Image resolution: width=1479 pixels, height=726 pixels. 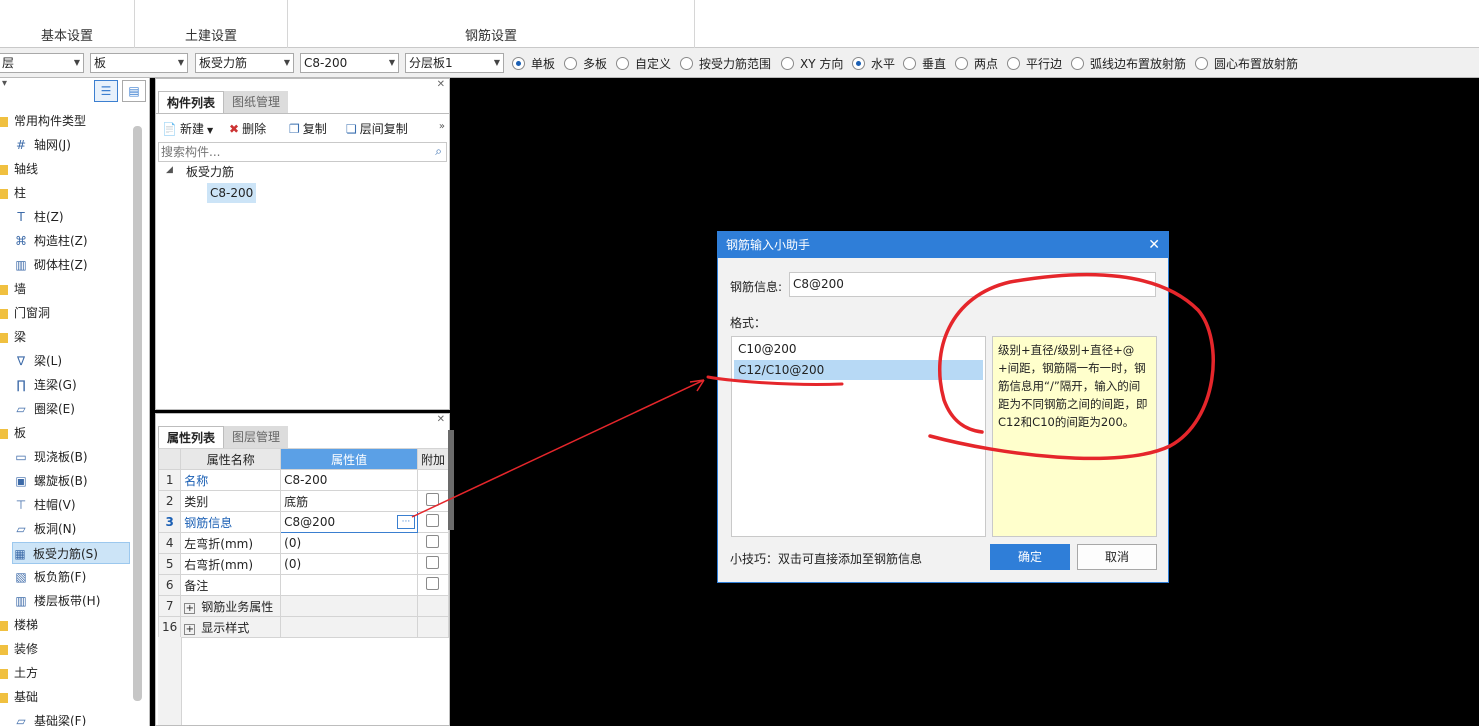 I want to click on delete-button: ✖ 删除, so click(x=247, y=129).